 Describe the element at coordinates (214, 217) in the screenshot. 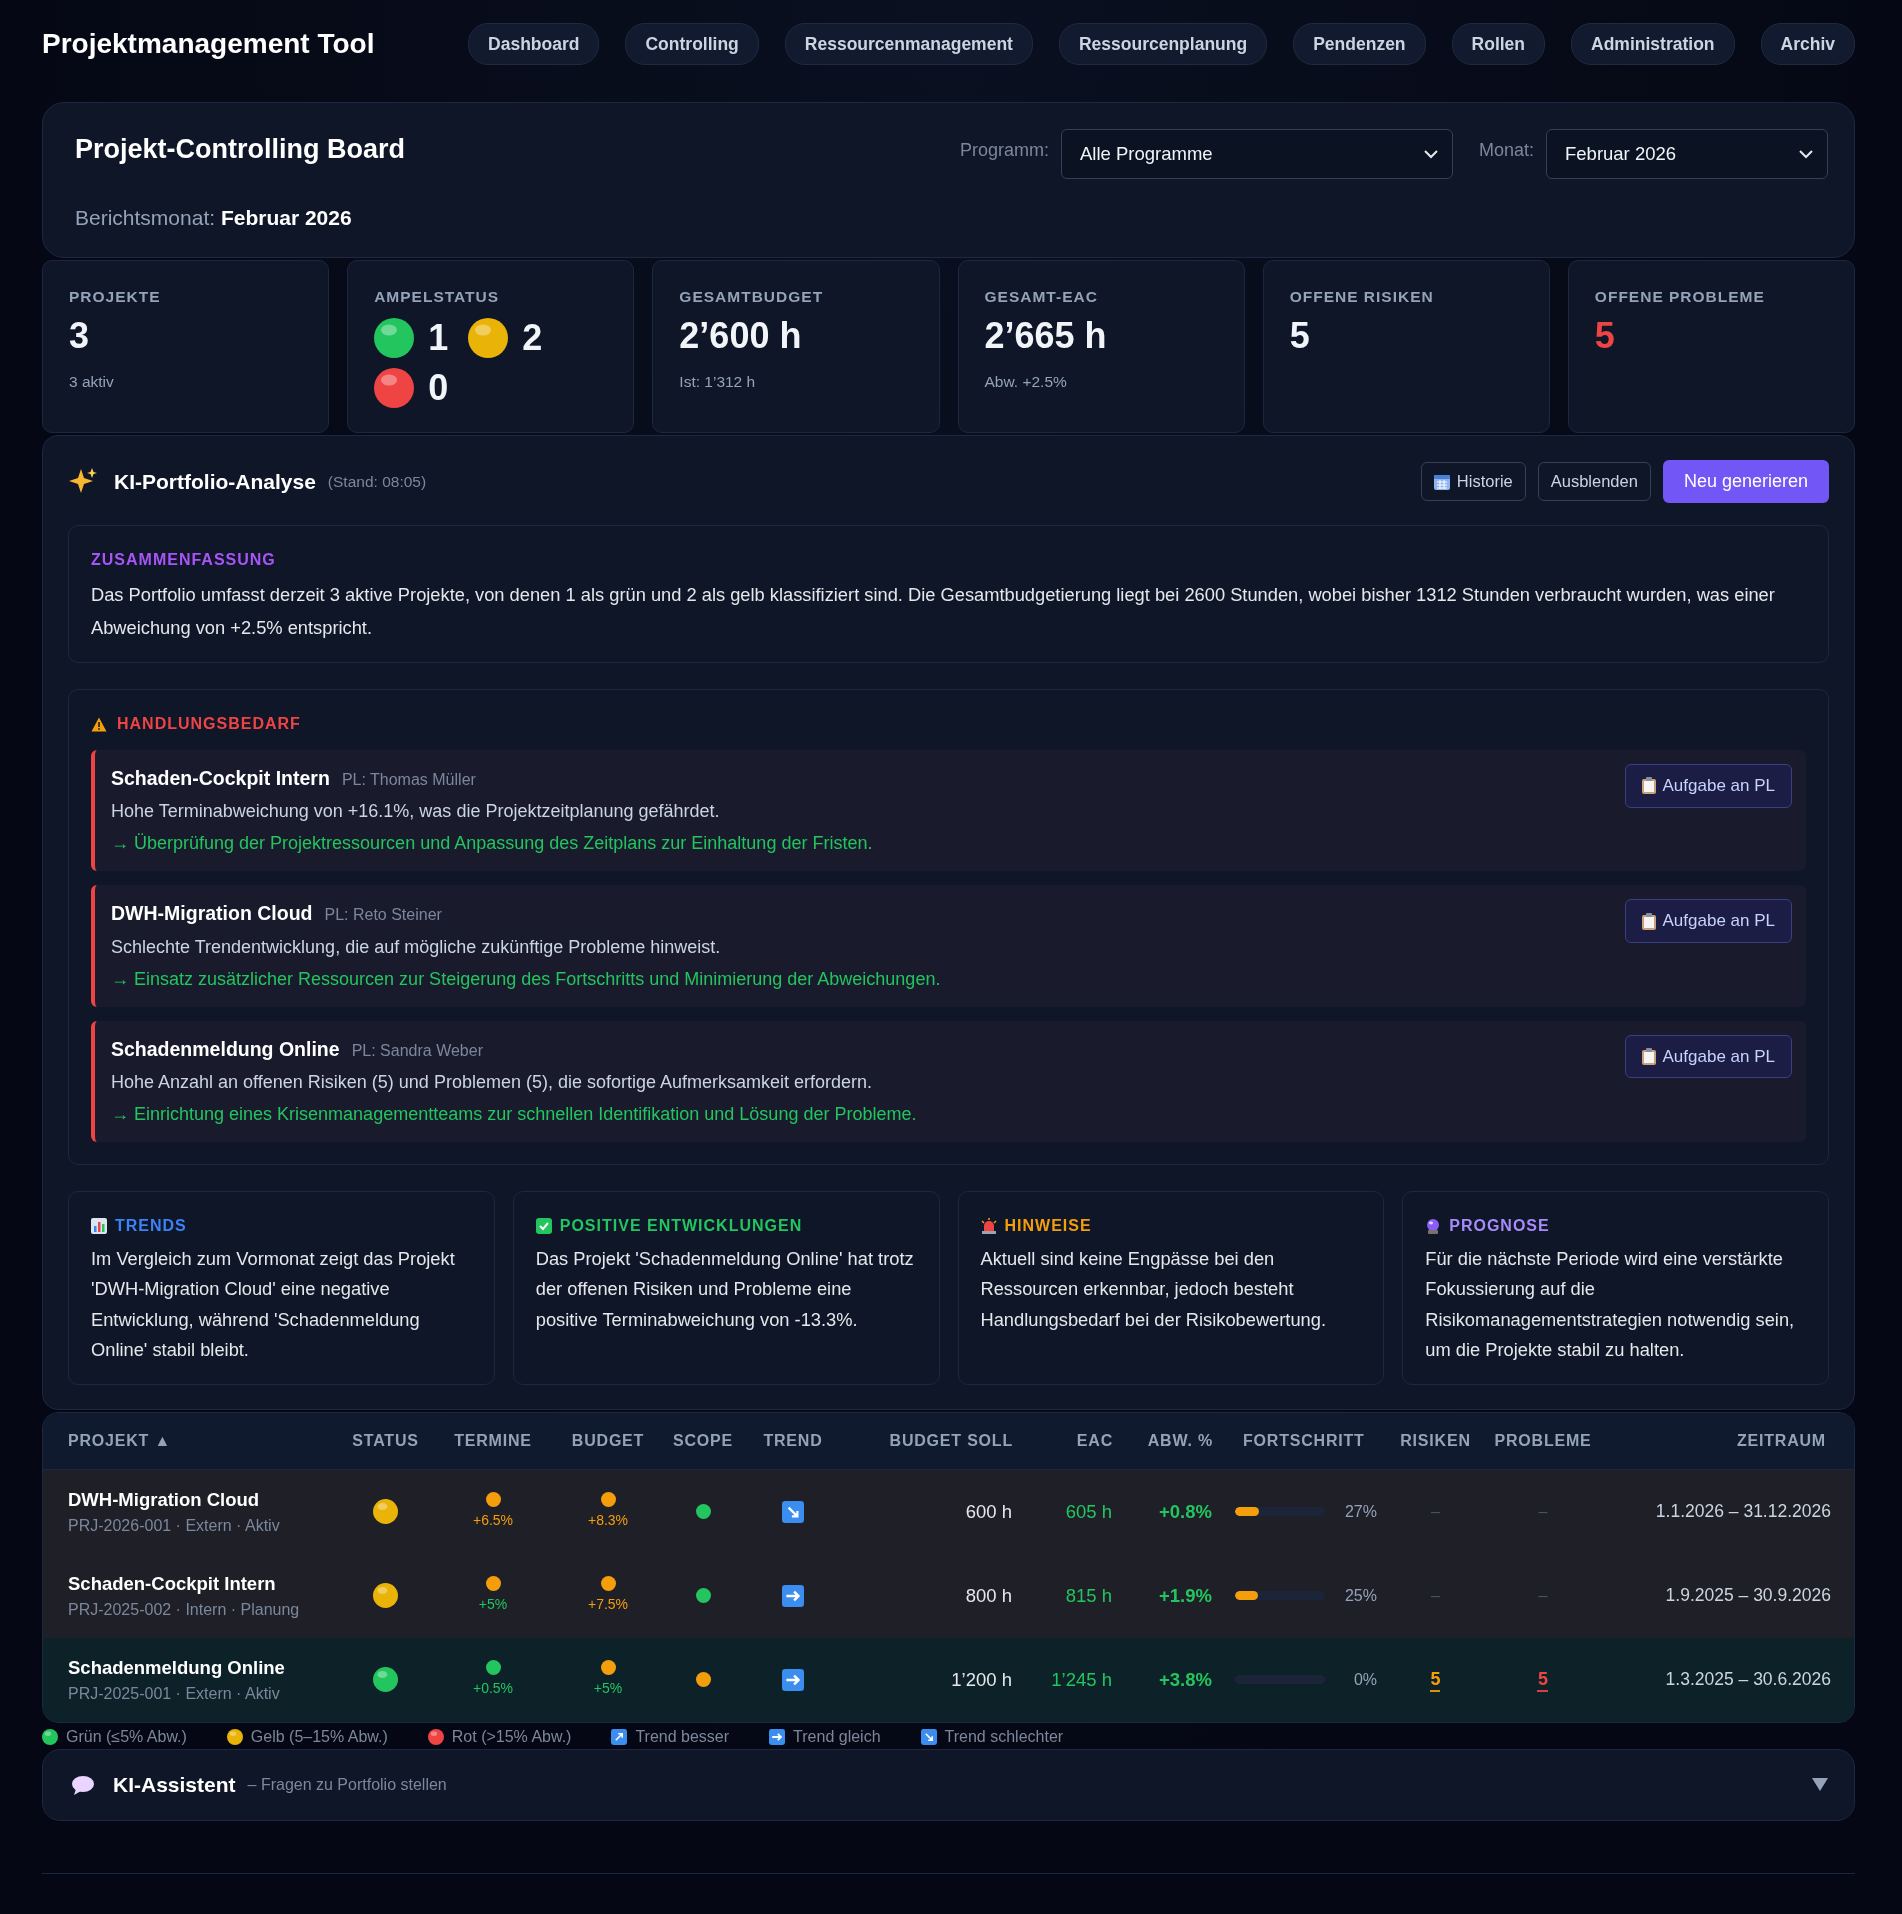

I see `report-month: Berichtsmonat: Februar 2026` at that location.